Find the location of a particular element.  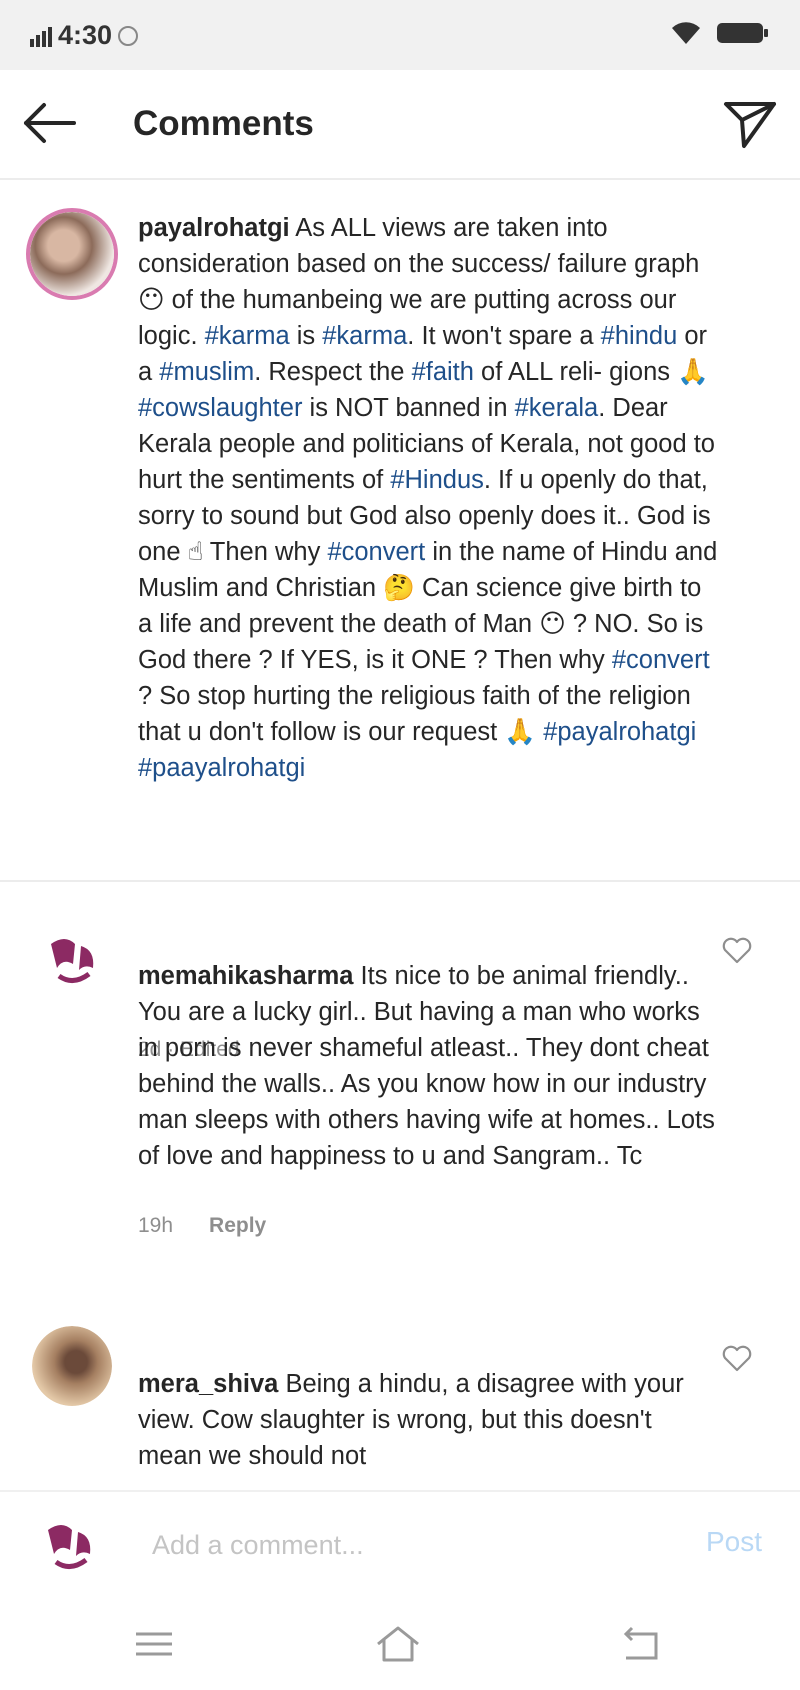

post-button: Post is located at coordinates (734, 1542).